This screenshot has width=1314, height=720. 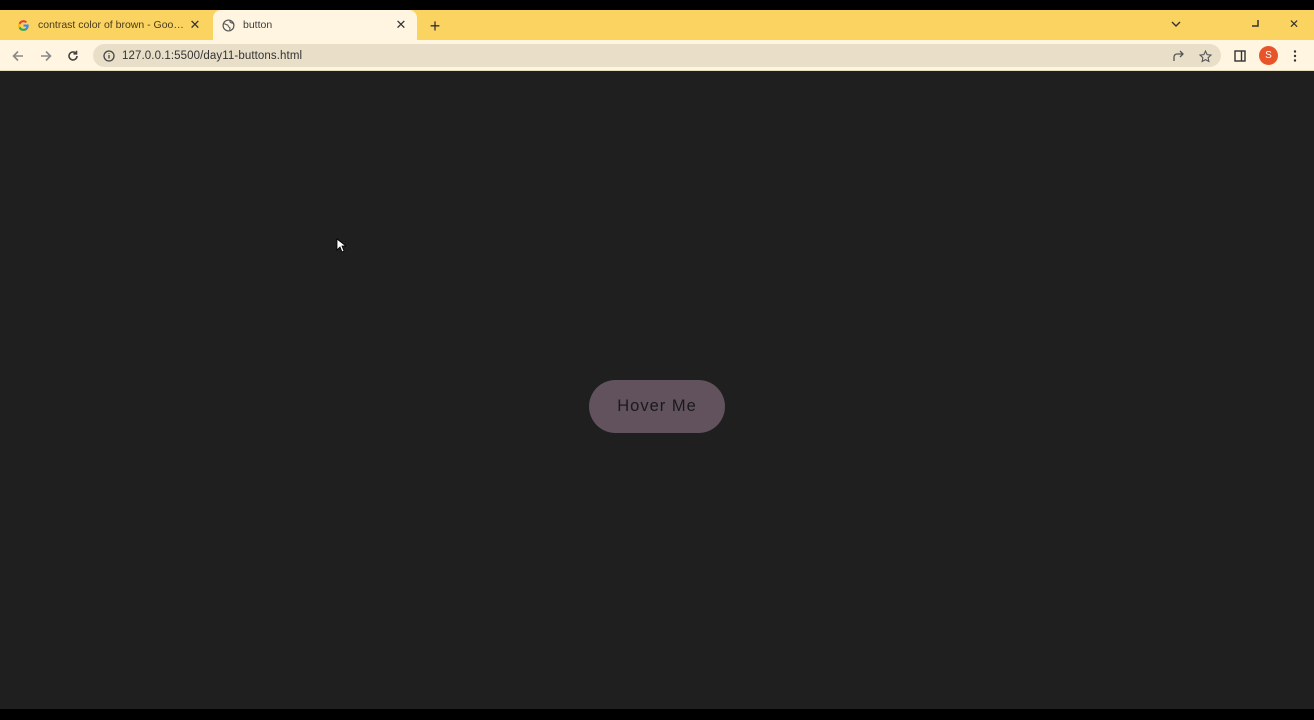 What do you see at coordinates (228, 25) in the screenshot?
I see `globe-icon` at bounding box center [228, 25].